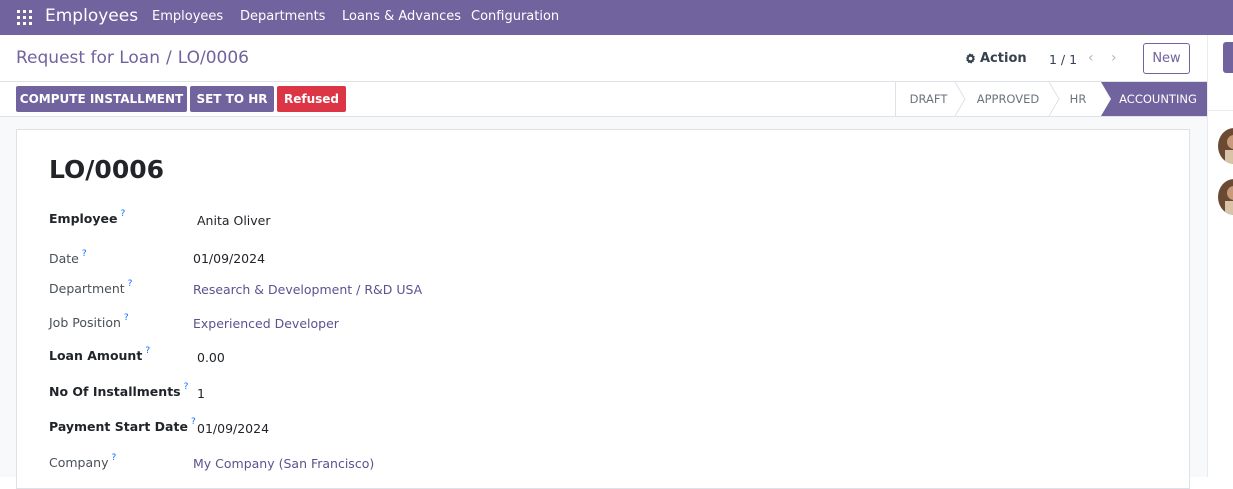 This screenshot has height=489, width=1233. I want to click on stage-hr-label: HR, so click(1078, 99).